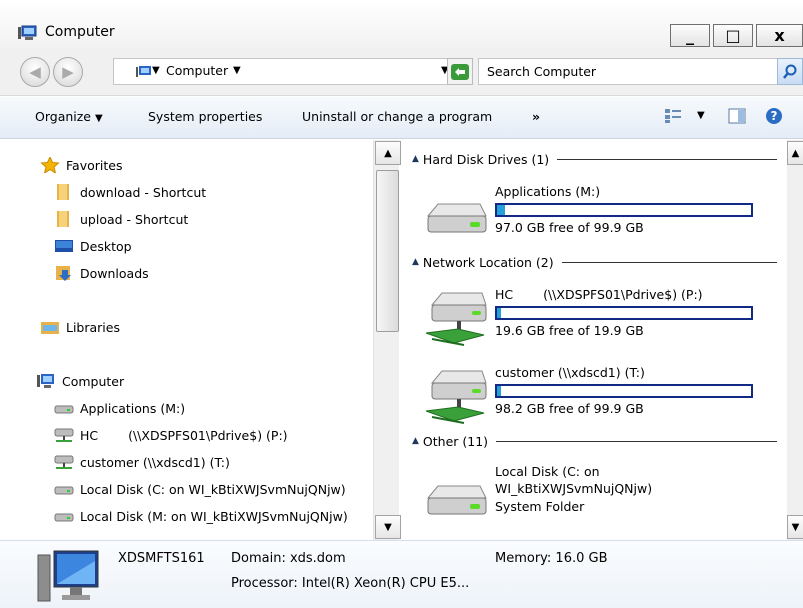  What do you see at coordinates (80, 32) in the screenshot?
I see `window-title: Computer` at bounding box center [80, 32].